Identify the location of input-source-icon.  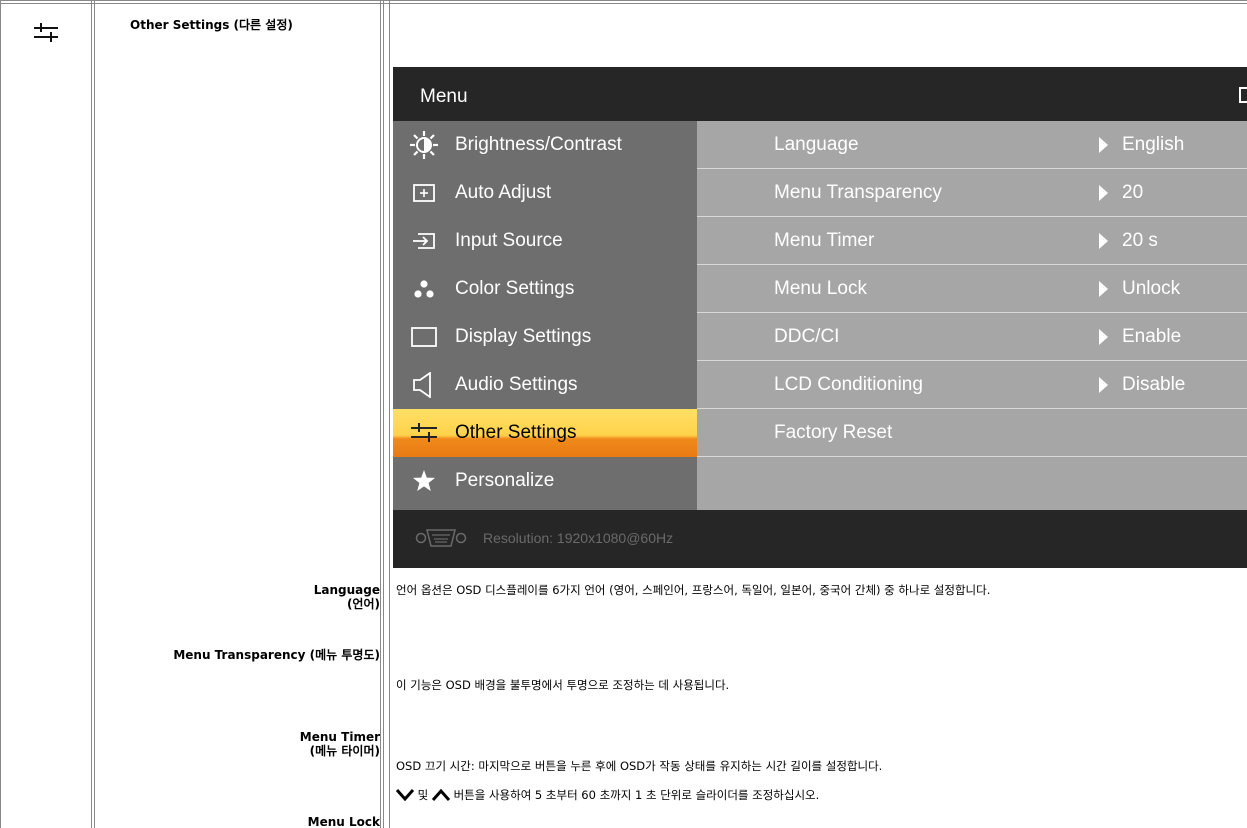
(424, 241).